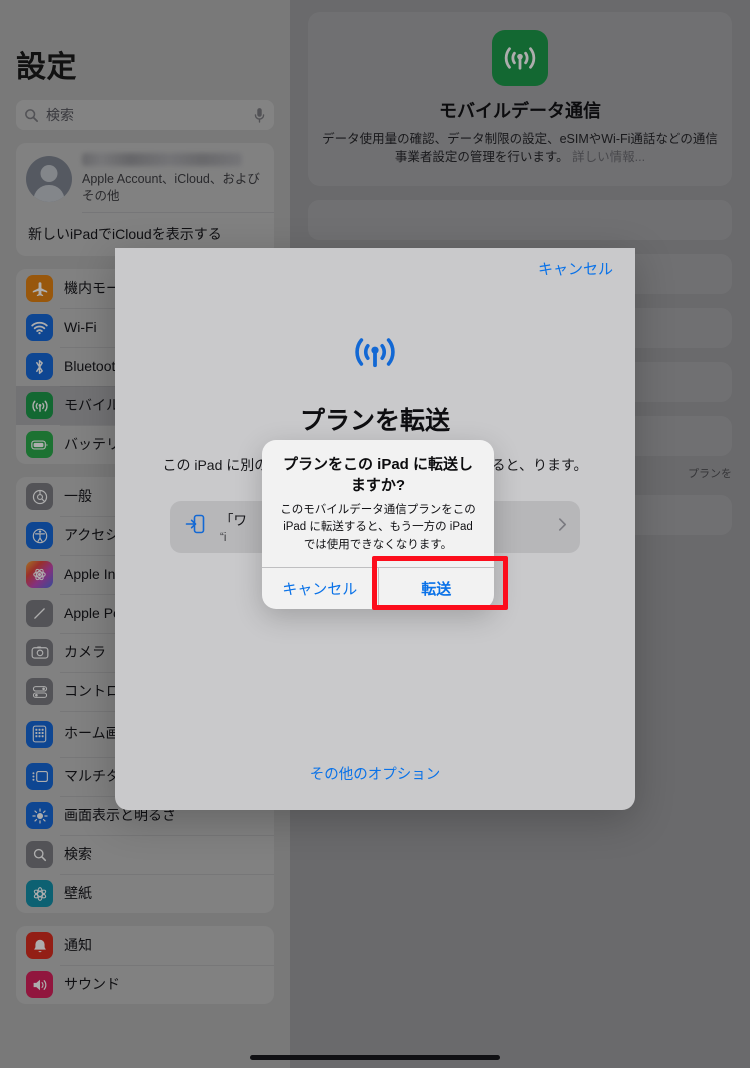 This screenshot has width=750, height=1068. Describe the element at coordinates (78, 495) in the screenshot. I see `sidebar-item-label: 一般` at that location.